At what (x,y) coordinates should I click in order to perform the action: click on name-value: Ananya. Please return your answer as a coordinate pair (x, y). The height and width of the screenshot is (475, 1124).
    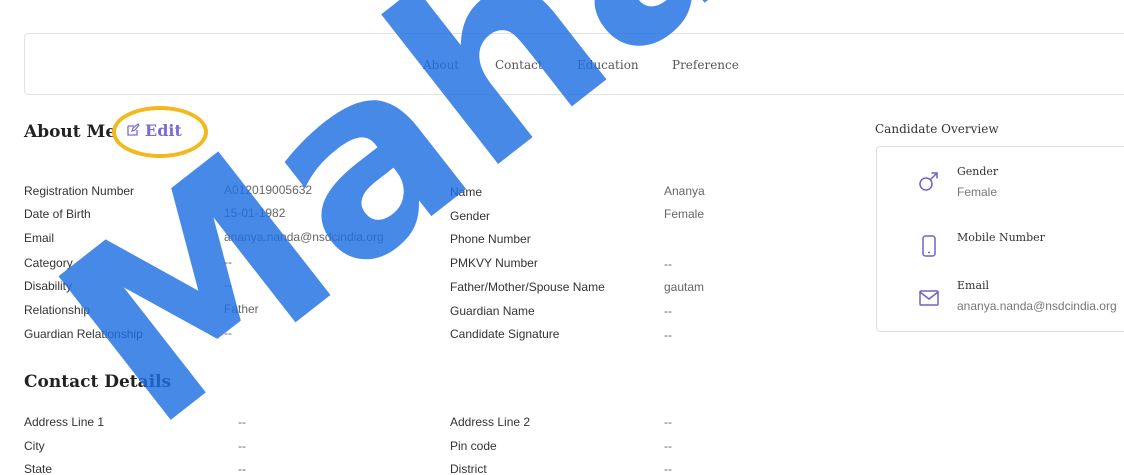
    Looking at the image, I should click on (684, 191).